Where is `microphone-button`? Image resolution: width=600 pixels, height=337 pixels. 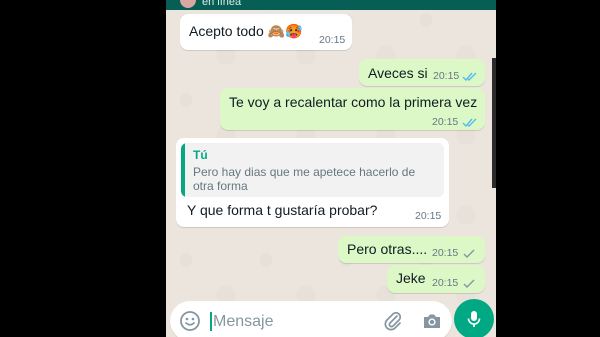 microphone-button is located at coordinates (474, 318).